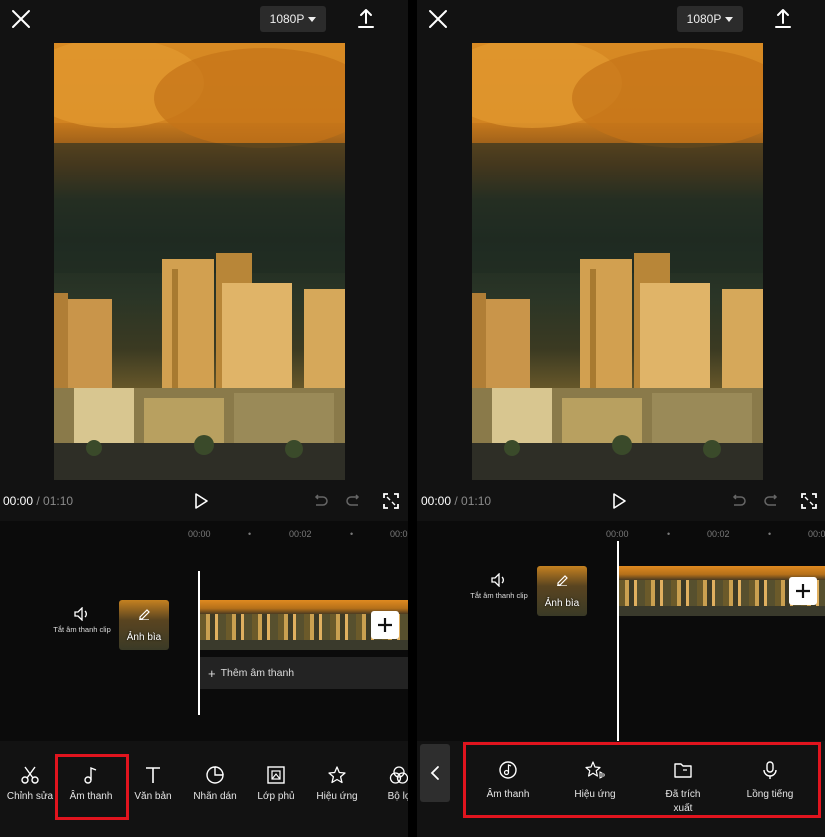 This screenshot has width=825, height=837. Describe the element at coordinates (397, 796) in the screenshot. I see `tool-label: Bộ lọ` at that location.